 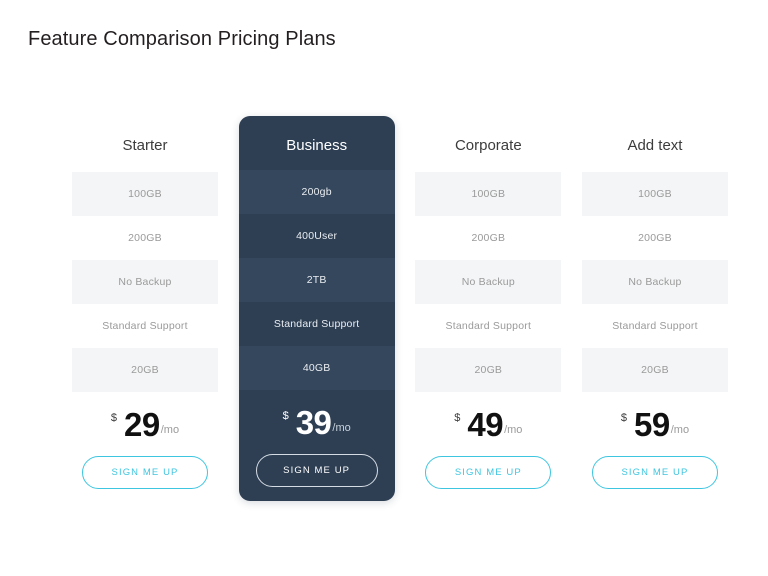 I want to click on plan-feature-row: 400User, so click(x=317, y=236).